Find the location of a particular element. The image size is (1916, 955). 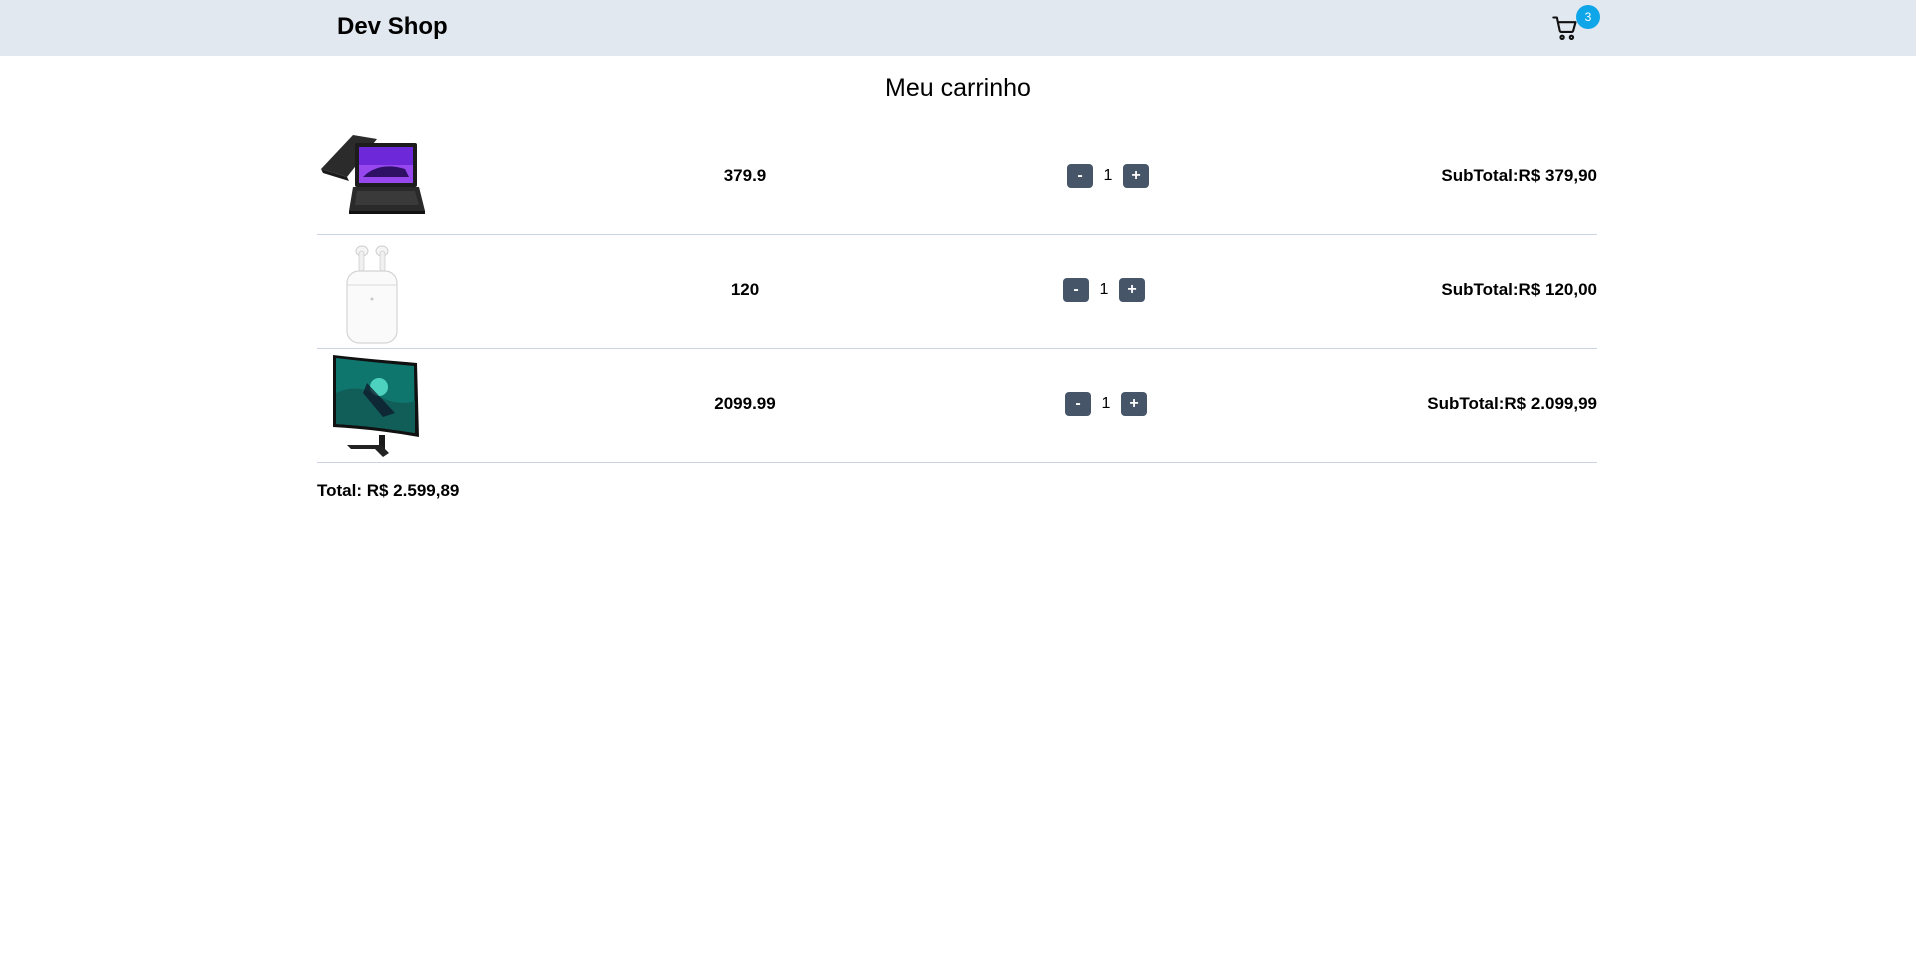

cart-button: 3 is located at coordinates (1575, 24).